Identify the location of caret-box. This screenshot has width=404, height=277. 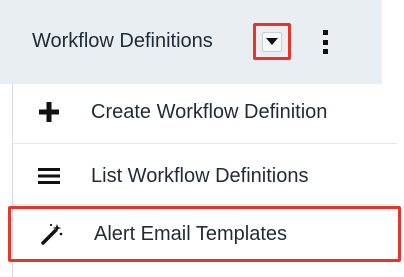
(272, 41).